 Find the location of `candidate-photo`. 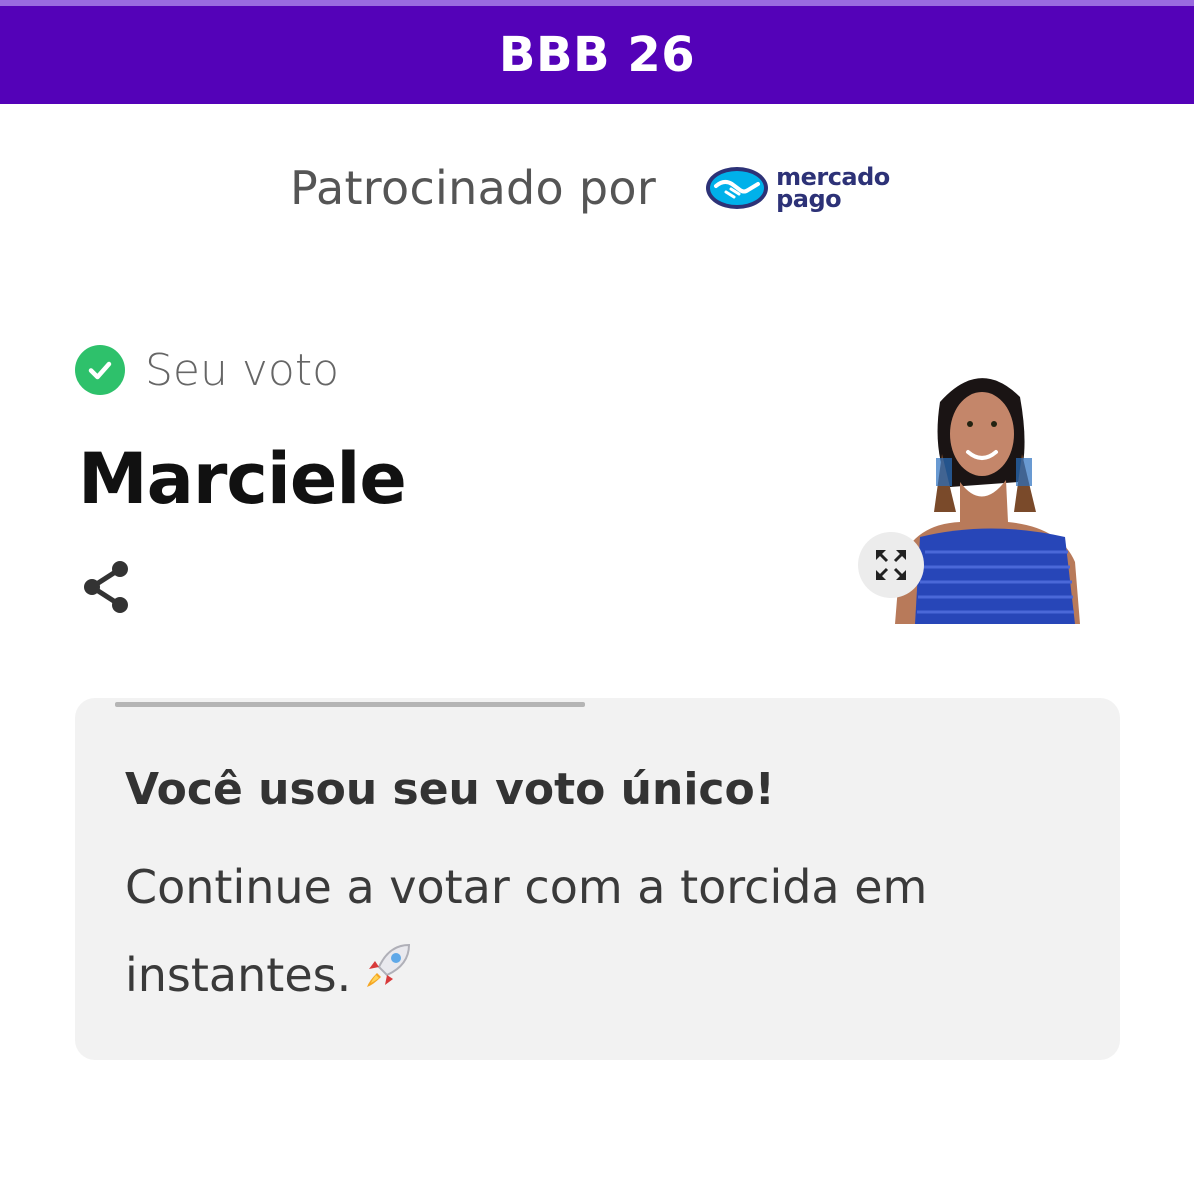

candidate-photo is located at coordinates (990, 493).